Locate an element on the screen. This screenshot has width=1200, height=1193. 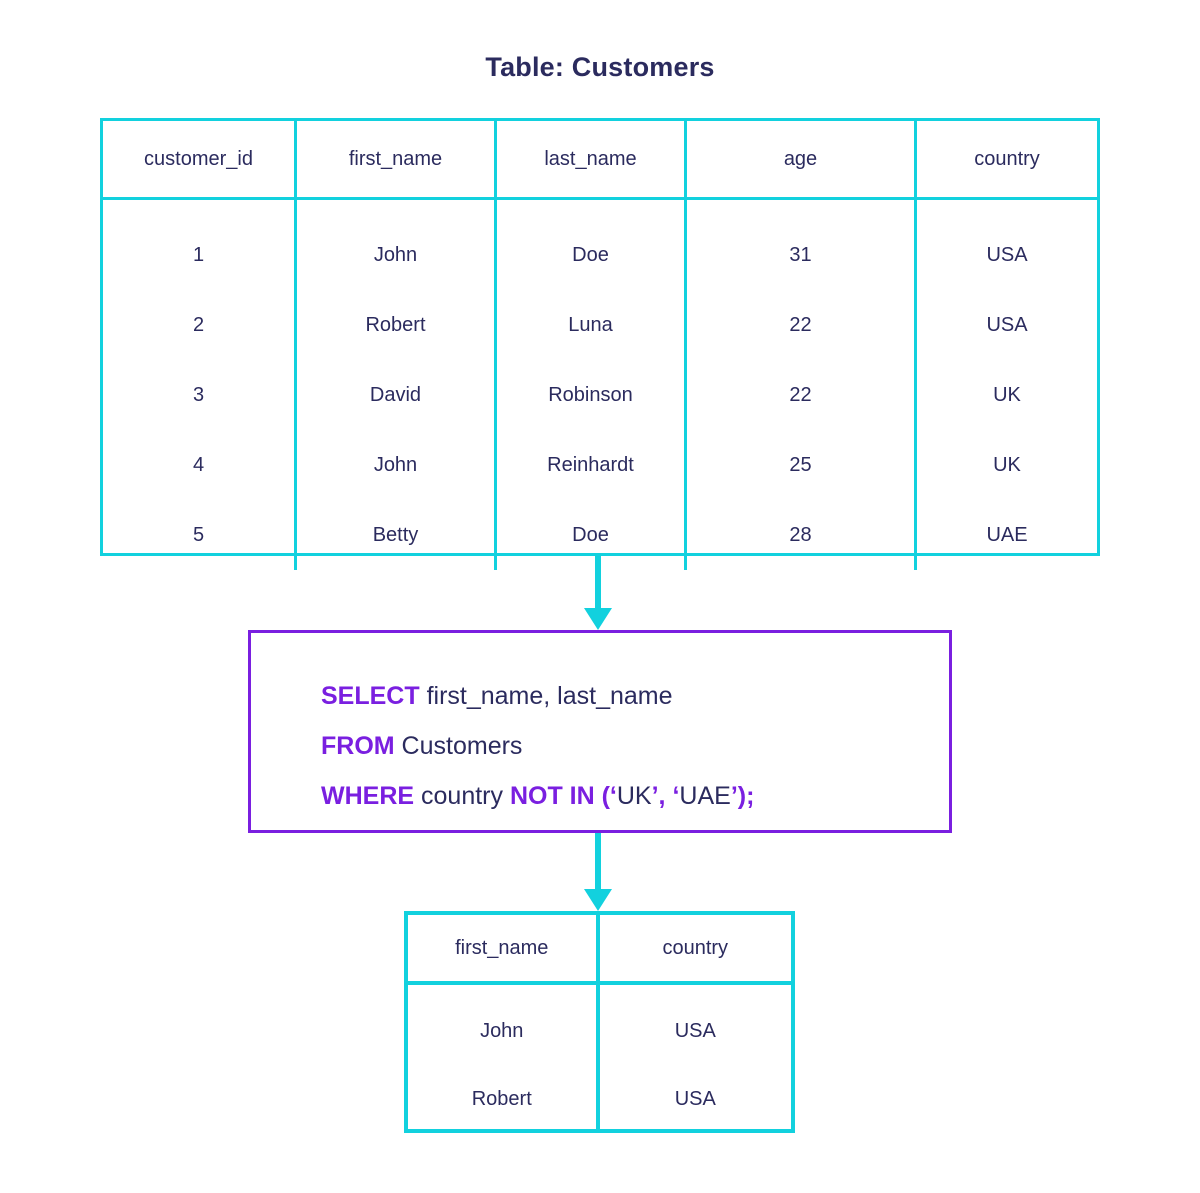
result-col-header-first-name: first_name is located at coordinates (504, 948).